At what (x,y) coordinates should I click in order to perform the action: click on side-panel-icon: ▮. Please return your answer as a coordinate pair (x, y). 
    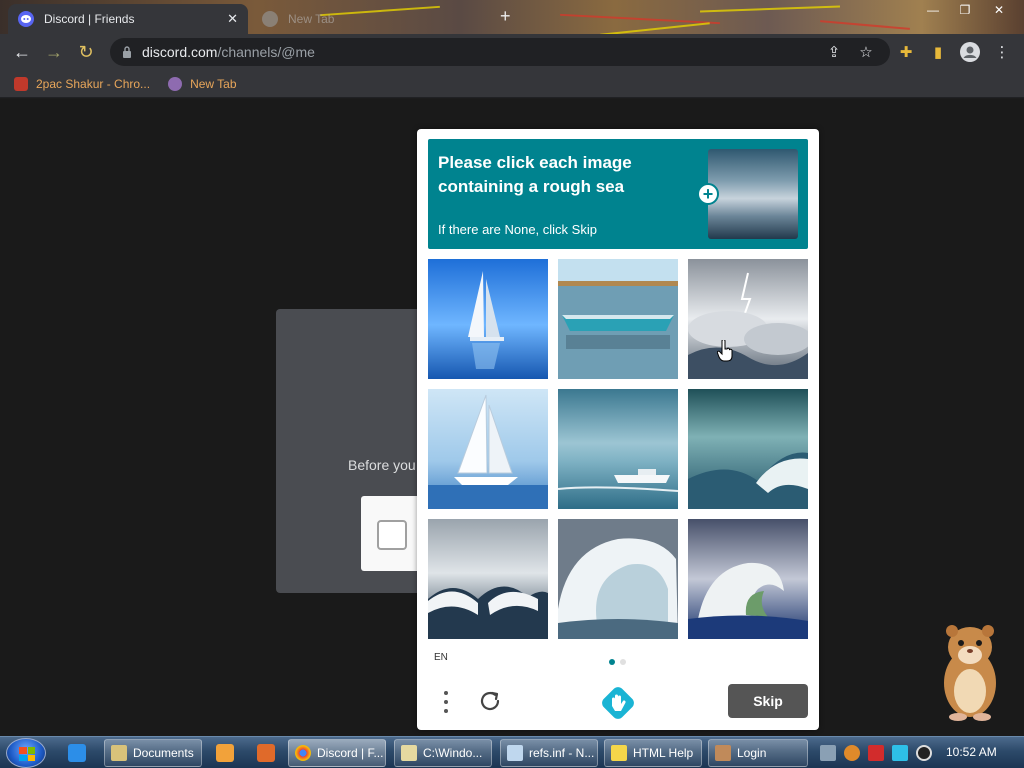
    Looking at the image, I should click on (938, 52).